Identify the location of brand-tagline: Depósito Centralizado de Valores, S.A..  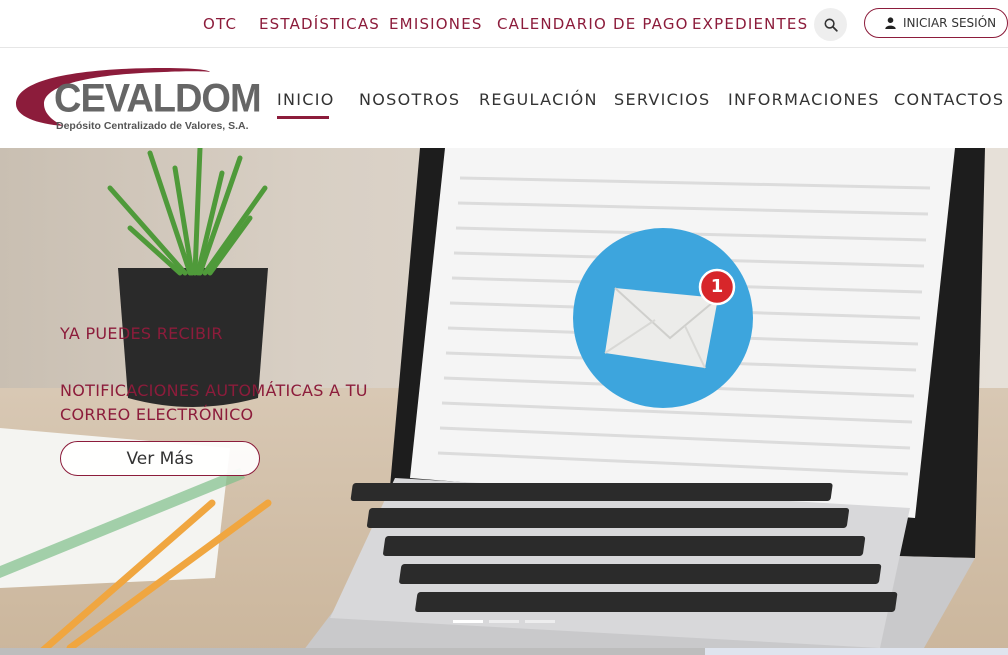
(152, 126).